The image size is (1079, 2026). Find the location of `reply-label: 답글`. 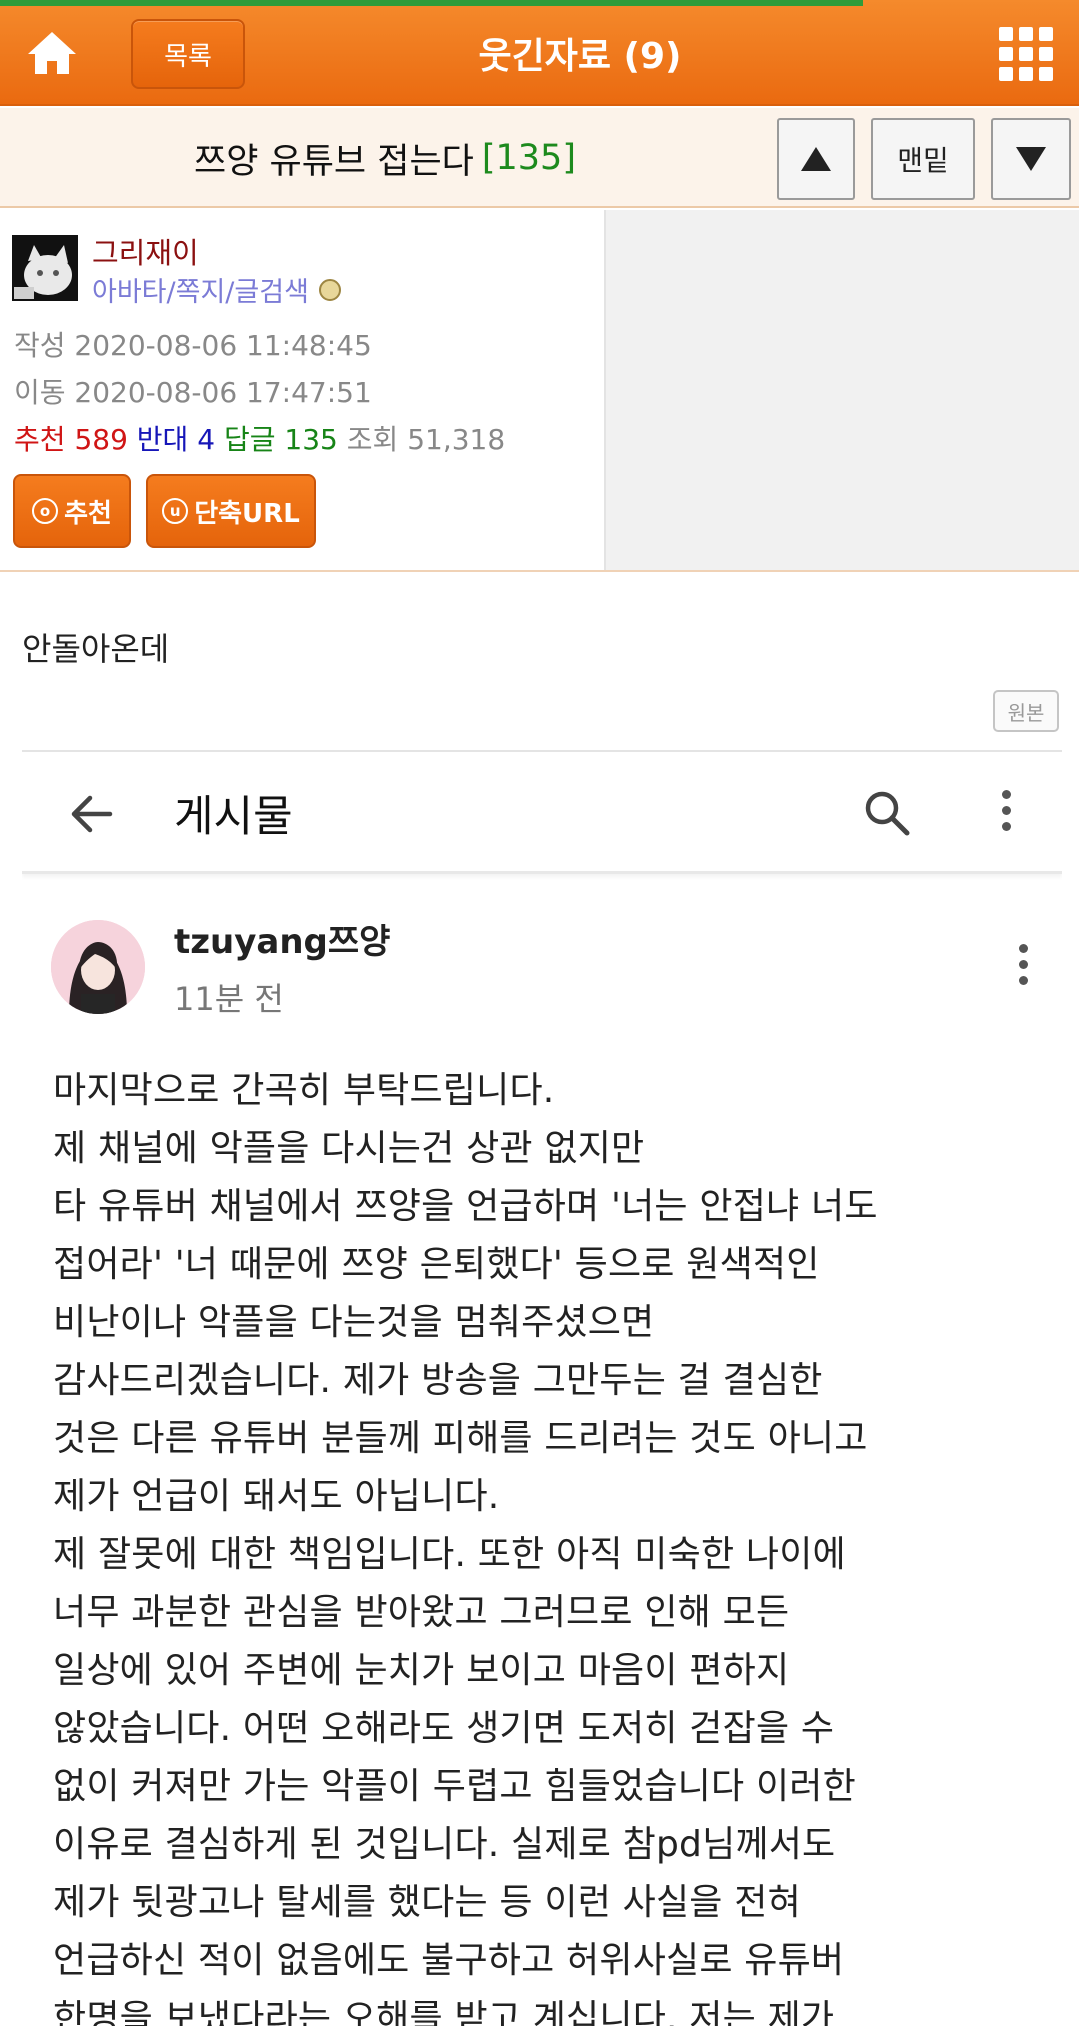

reply-label: 답글 is located at coordinates (249, 439).